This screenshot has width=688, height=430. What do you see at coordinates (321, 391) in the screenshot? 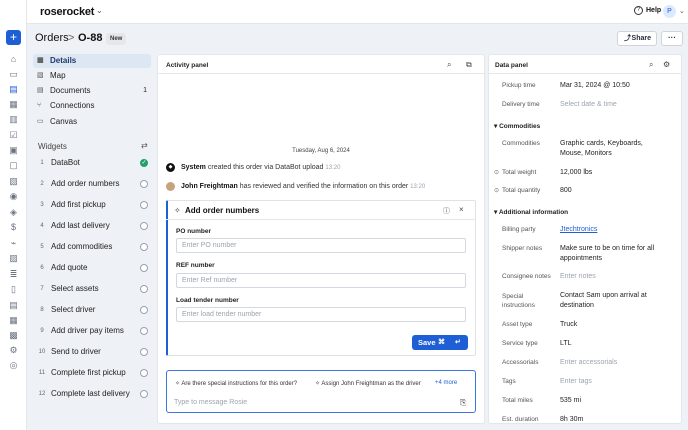
I see `message-composer` at bounding box center [321, 391].